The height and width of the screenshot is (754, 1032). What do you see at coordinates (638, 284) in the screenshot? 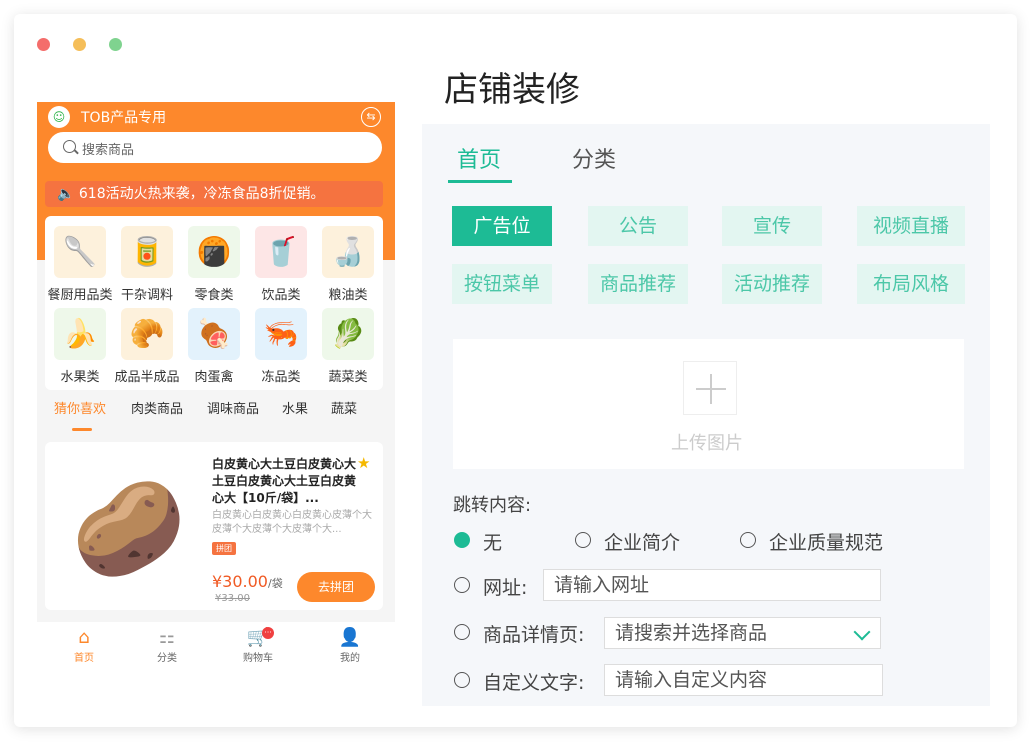
I see `module-chip: 商品推荐` at bounding box center [638, 284].